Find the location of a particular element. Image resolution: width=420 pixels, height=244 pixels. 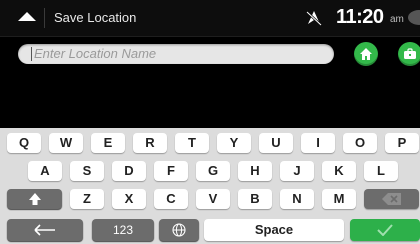

key-k: K is located at coordinates (339, 171).